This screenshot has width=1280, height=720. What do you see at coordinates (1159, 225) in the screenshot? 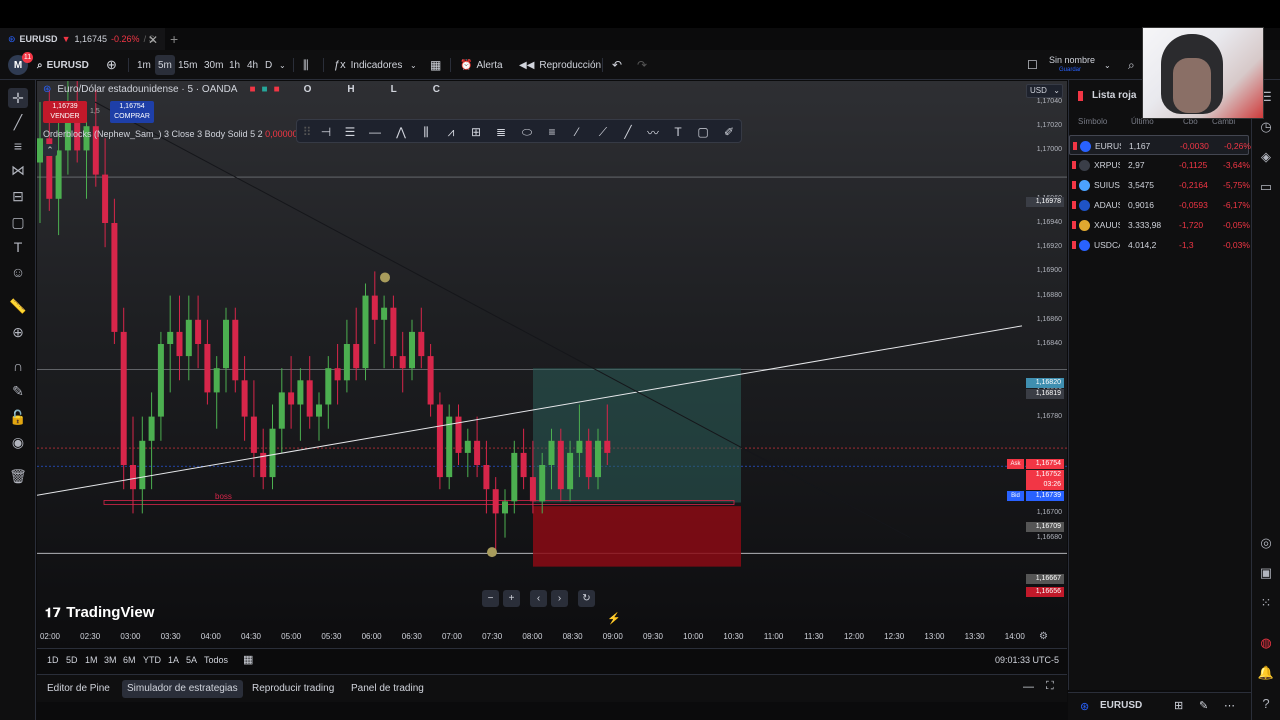
I see `watchlist-row: XAUUSD 3.333,98 -1,720 -0,05%` at bounding box center [1159, 225].